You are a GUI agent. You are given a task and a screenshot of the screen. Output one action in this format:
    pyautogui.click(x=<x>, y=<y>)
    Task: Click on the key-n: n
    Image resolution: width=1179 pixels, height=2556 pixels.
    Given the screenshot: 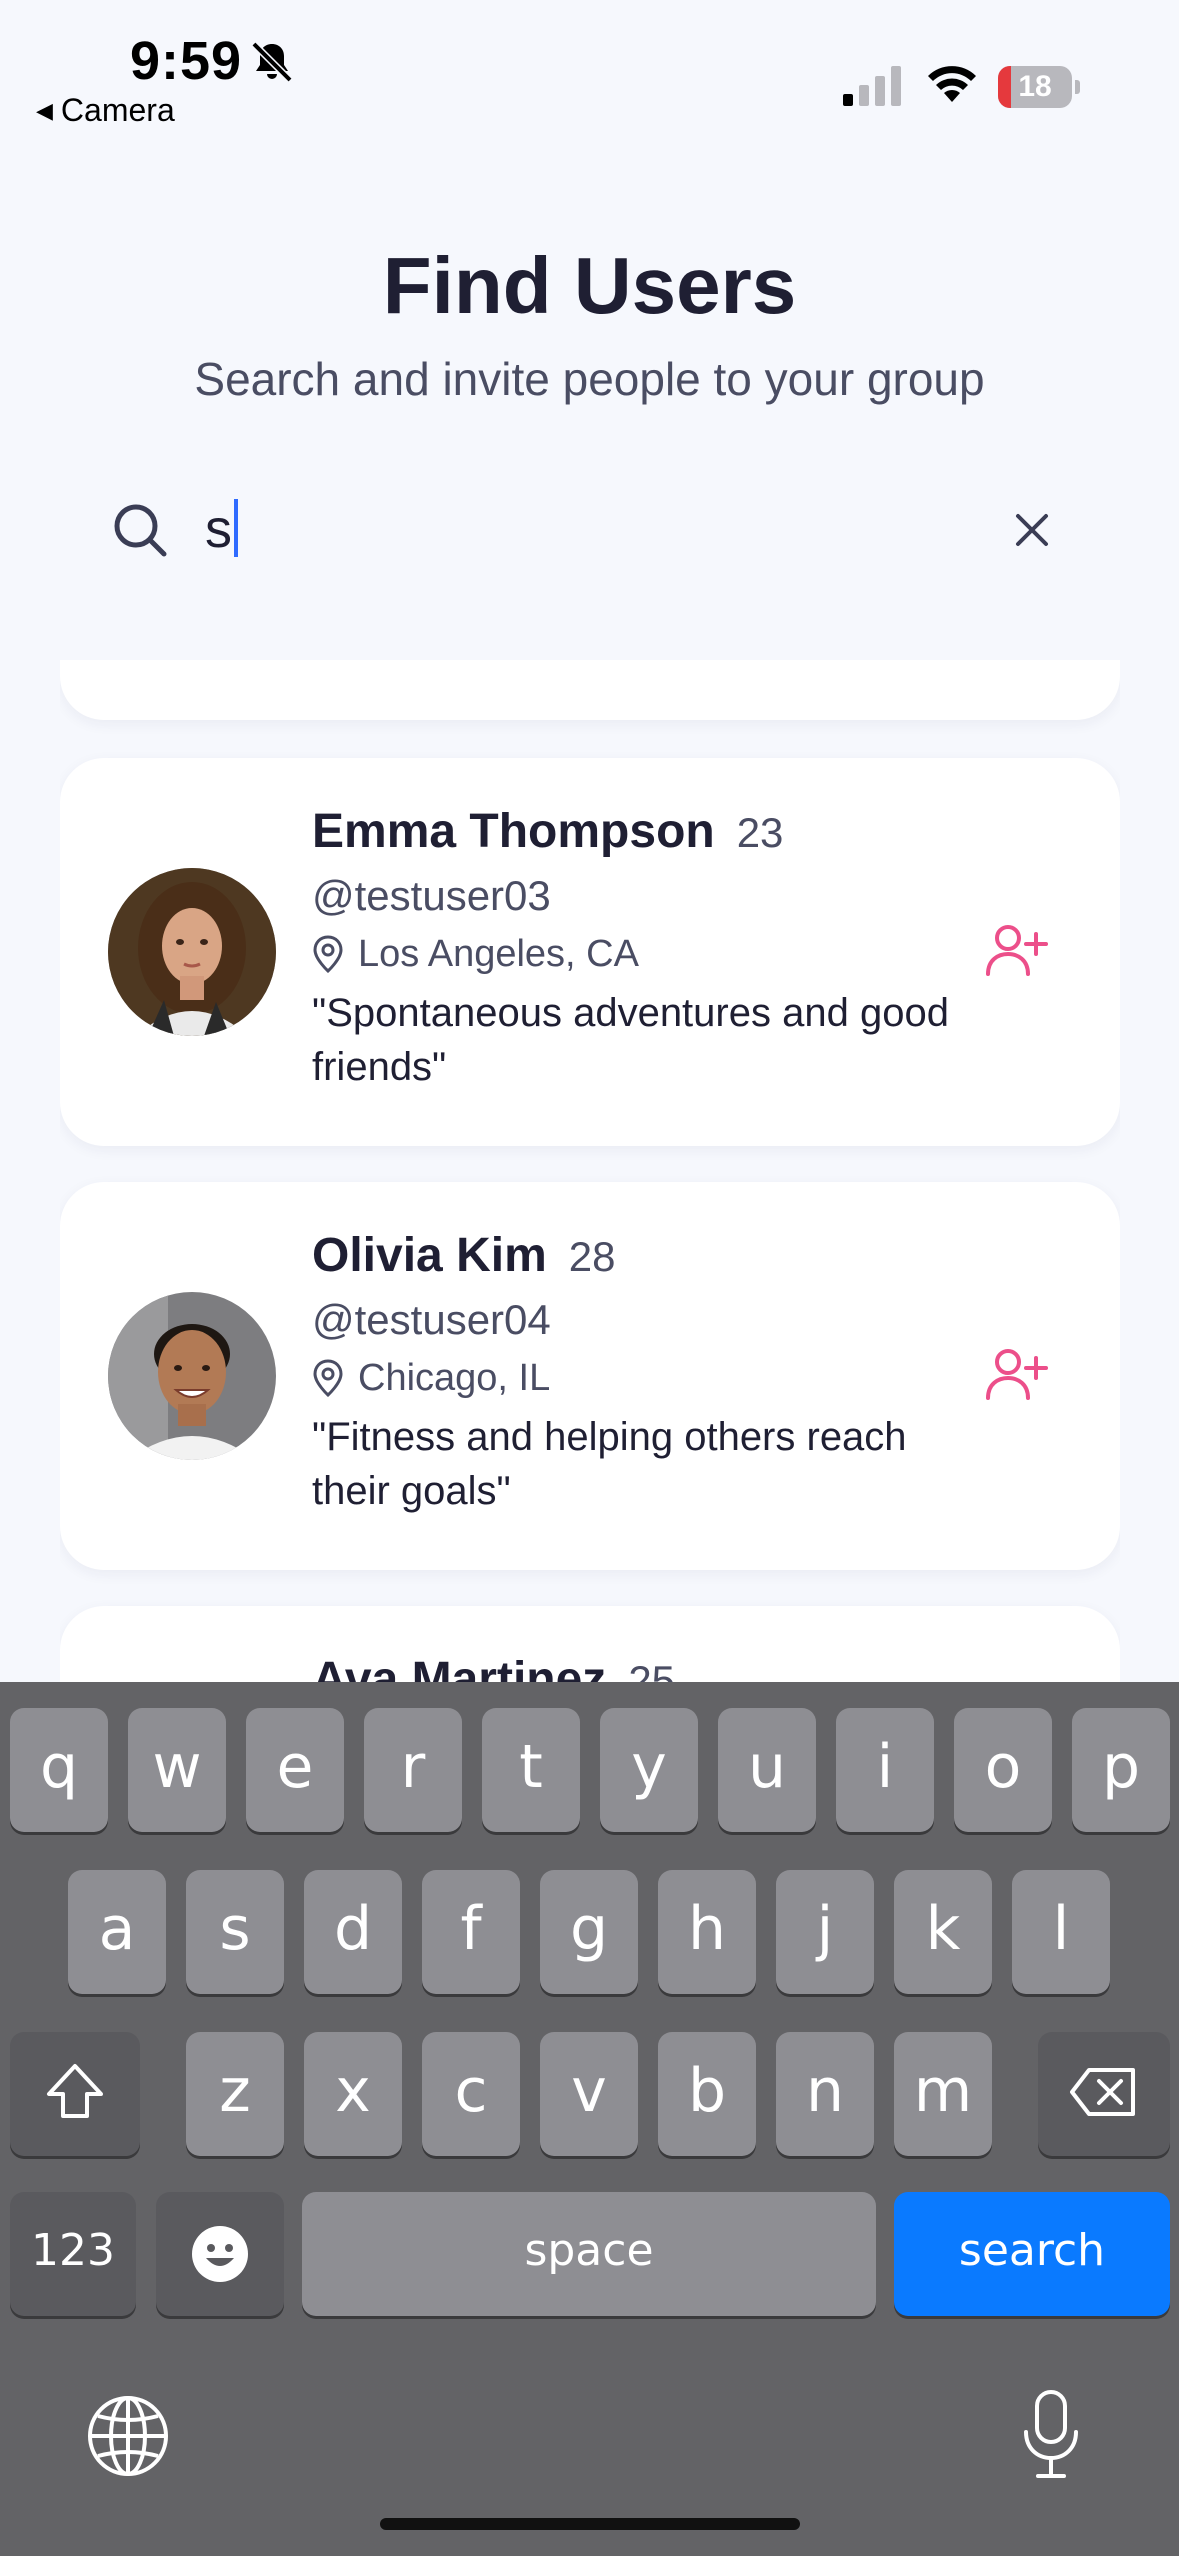 What is the action you would take?
    pyautogui.click(x=825, y=2094)
    